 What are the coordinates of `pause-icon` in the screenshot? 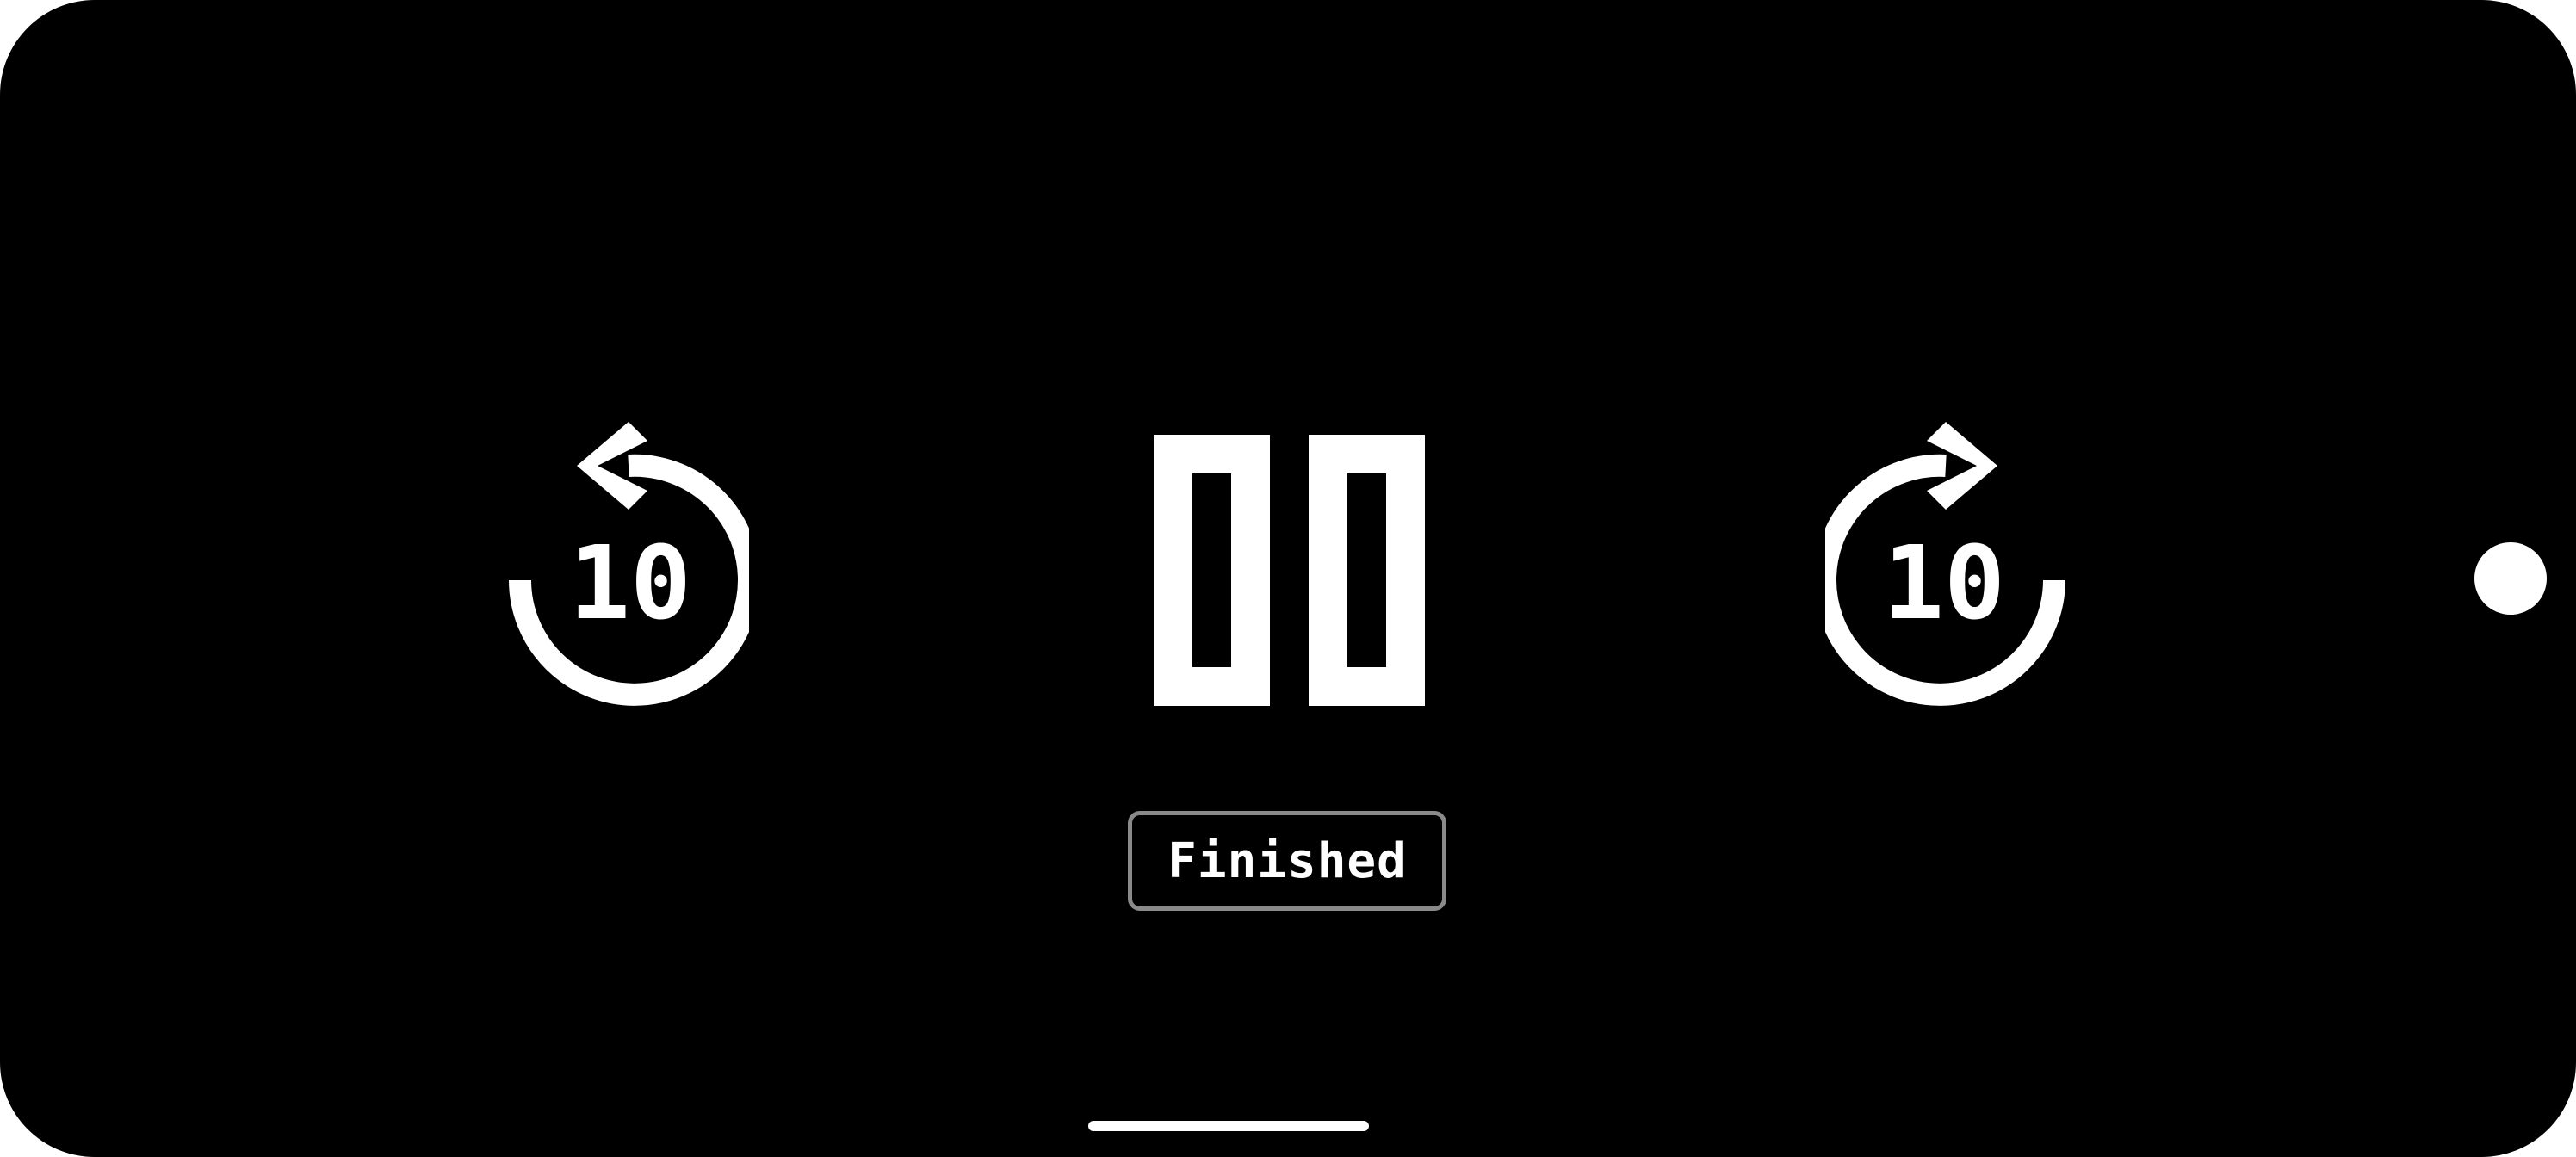 It's located at (1289, 570).